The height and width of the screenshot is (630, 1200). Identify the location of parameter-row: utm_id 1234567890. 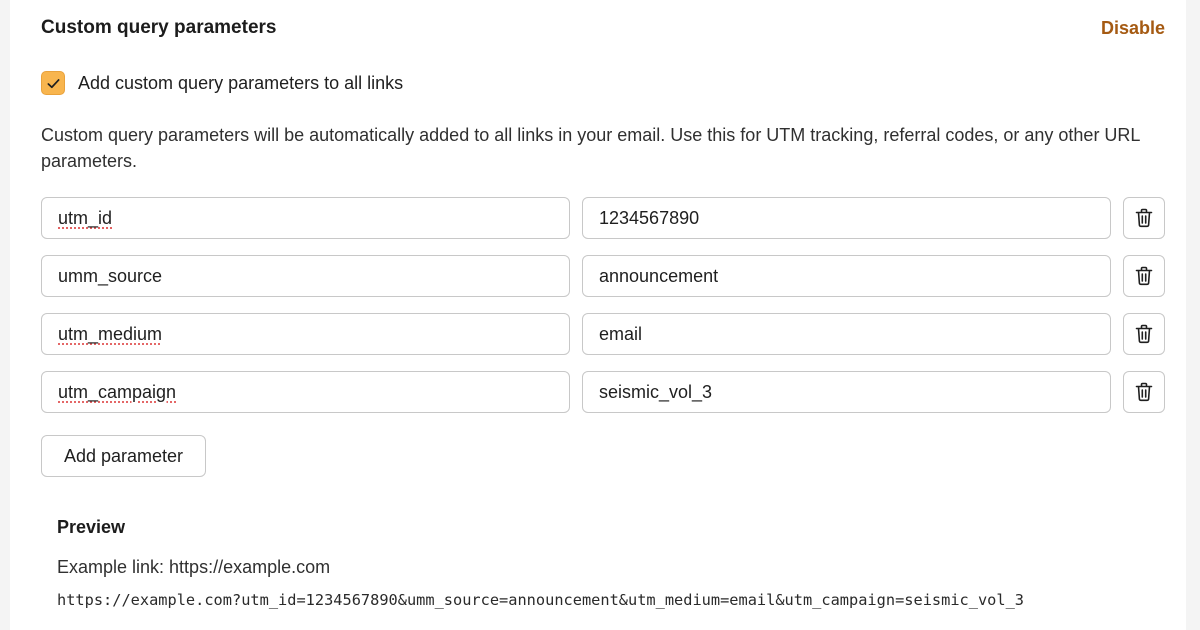
(603, 218).